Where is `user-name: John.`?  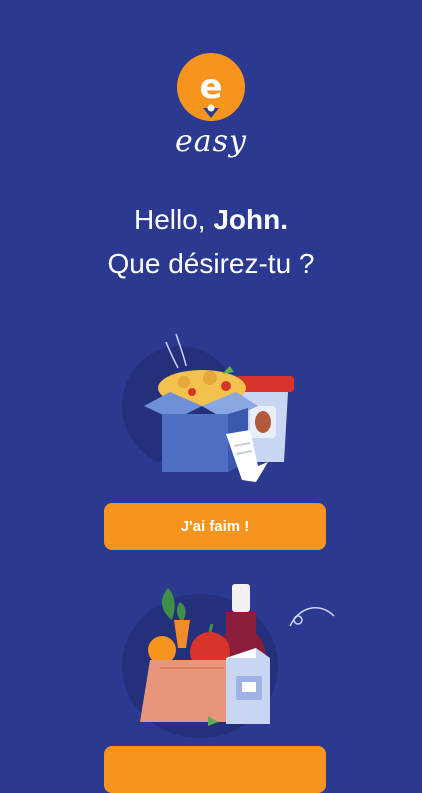
user-name: John. is located at coordinates (251, 219).